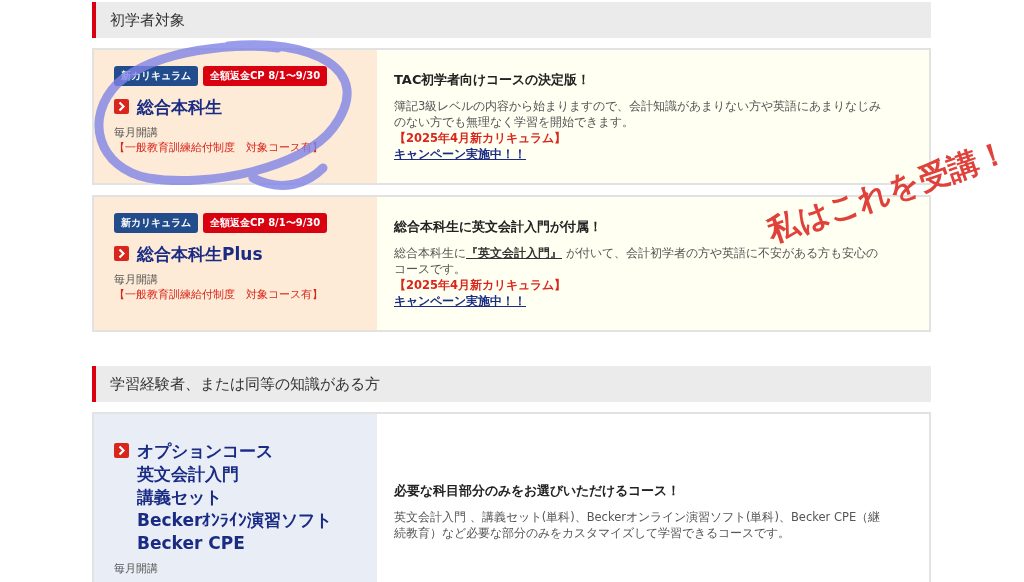 The height and width of the screenshot is (582, 1024). I want to click on course-tag: 新カリキュラム, so click(156, 223).